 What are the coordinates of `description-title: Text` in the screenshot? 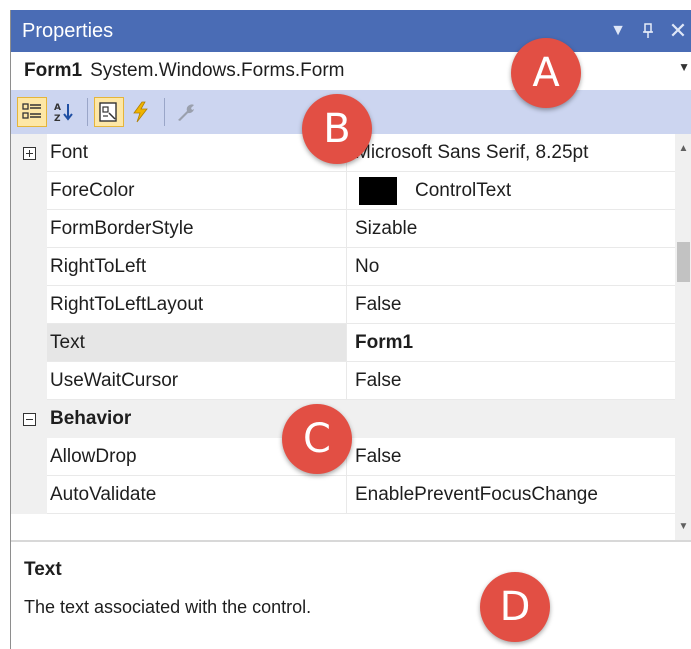 It's located at (43, 569).